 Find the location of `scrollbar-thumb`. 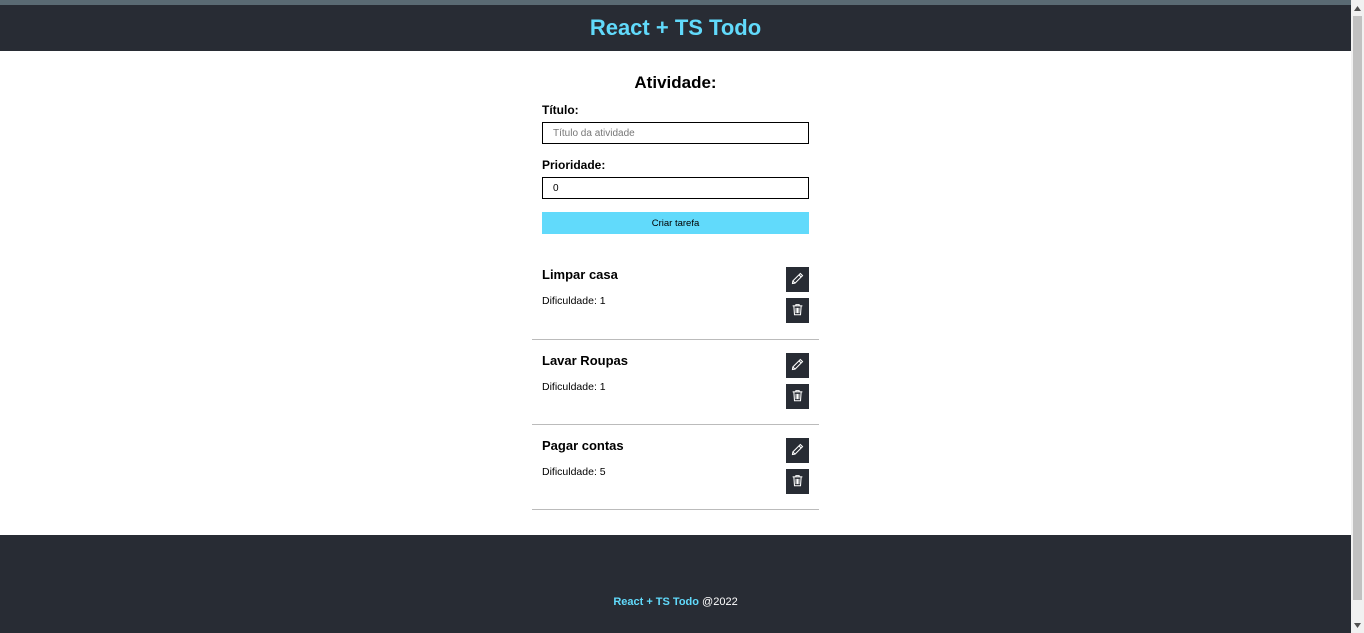

scrollbar-thumb is located at coordinates (1357, 308).